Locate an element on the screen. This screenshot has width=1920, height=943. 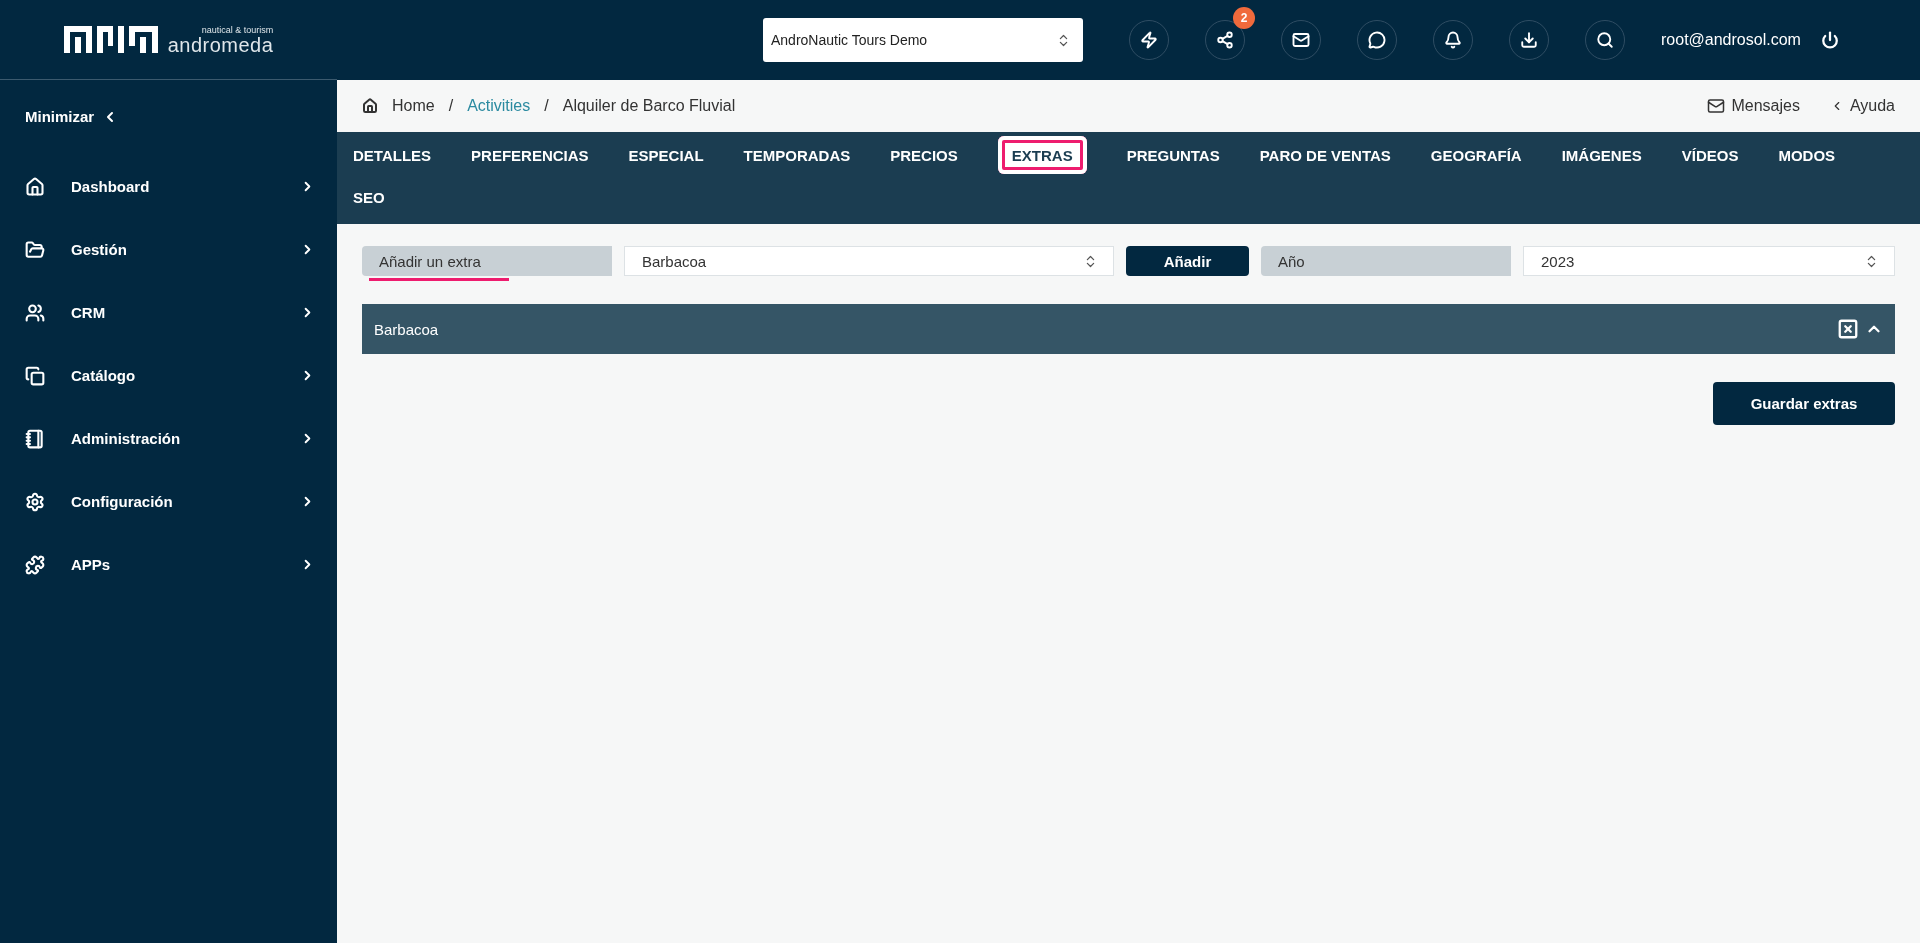
user-email: root@androsol.com is located at coordinates (1731, 40).